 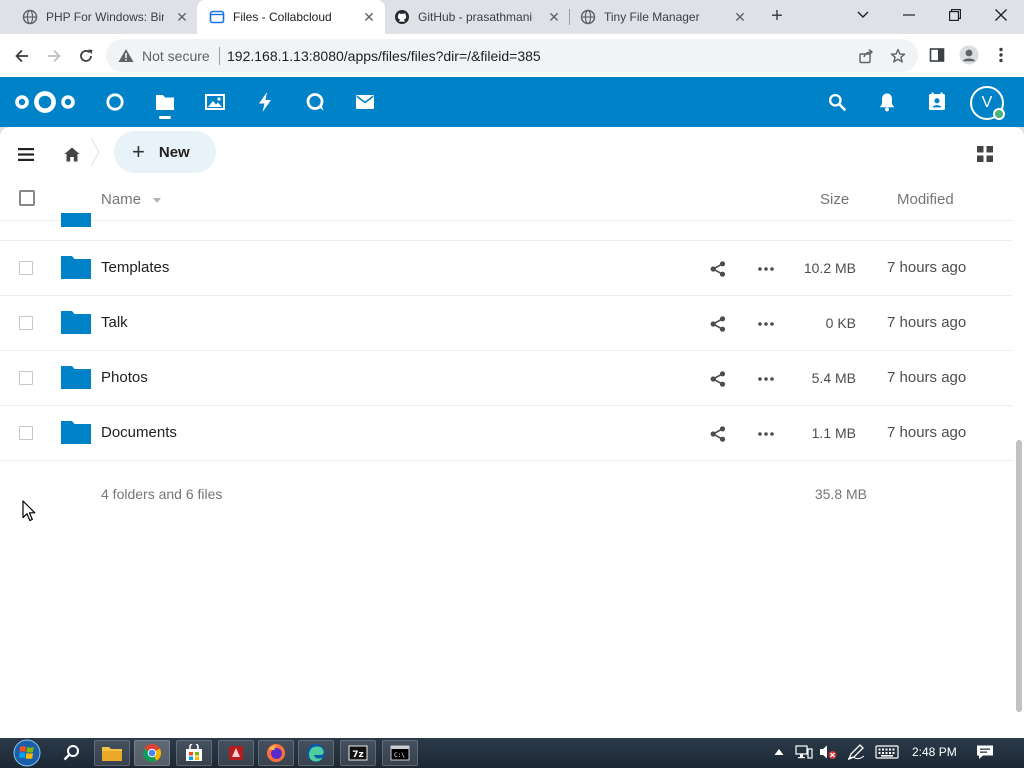 What do you see at coordinates (315, 102) in the screenshot?
I see `talk-icon` at bounding box center [315, 102].